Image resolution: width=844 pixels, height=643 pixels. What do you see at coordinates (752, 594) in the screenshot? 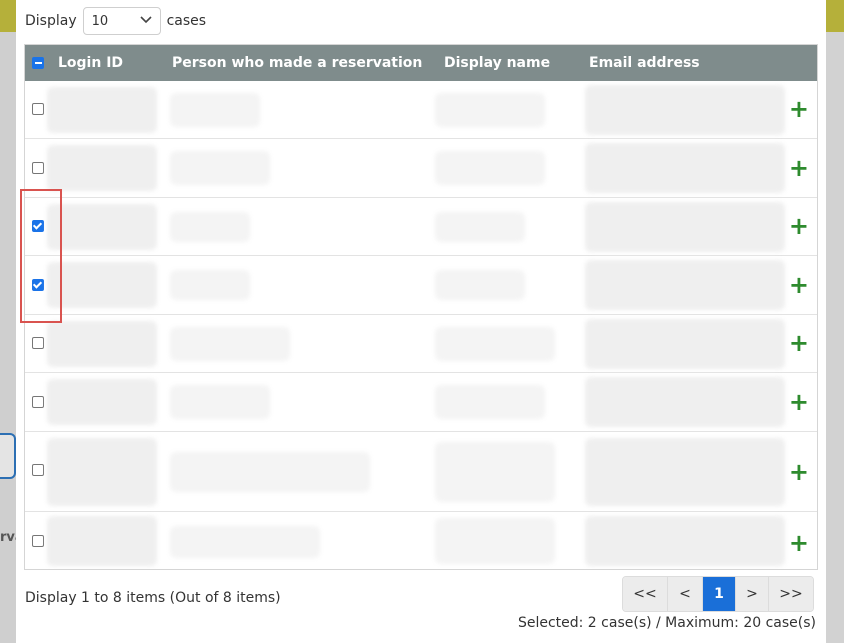
I see `next-page-button: >` at bounding box center [752, 594].